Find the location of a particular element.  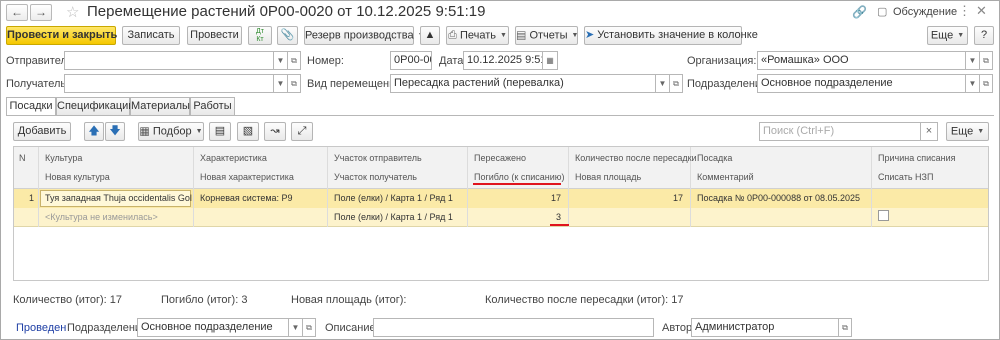

column-header: Посадка is located at coordinates (712, 158).